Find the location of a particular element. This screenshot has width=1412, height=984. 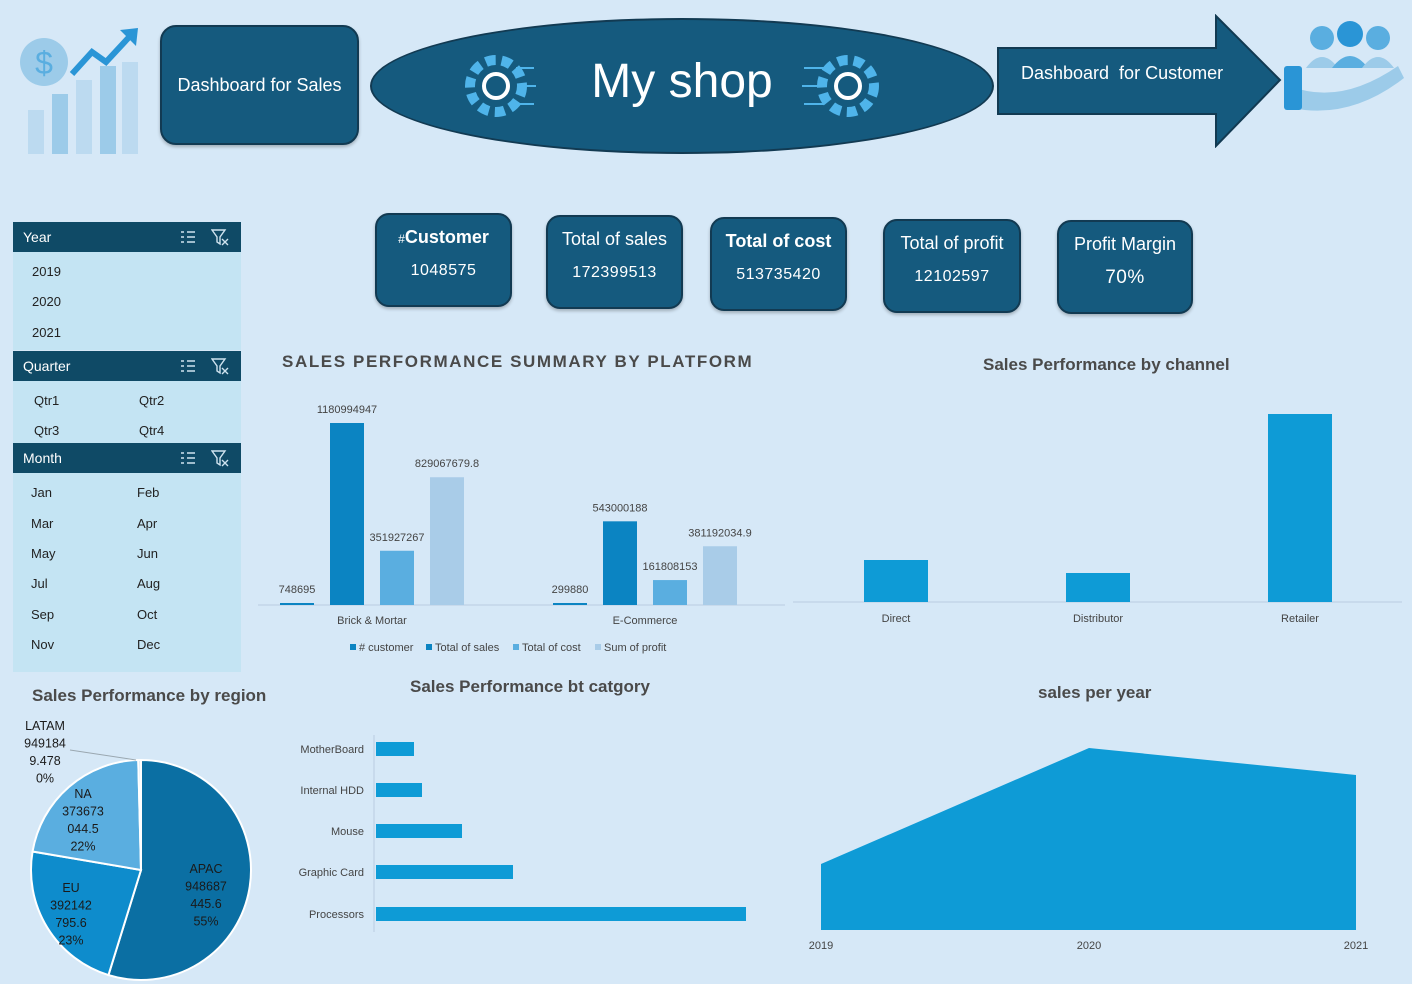

slicer-item-month: Oct is located at coordinates (147, 614).